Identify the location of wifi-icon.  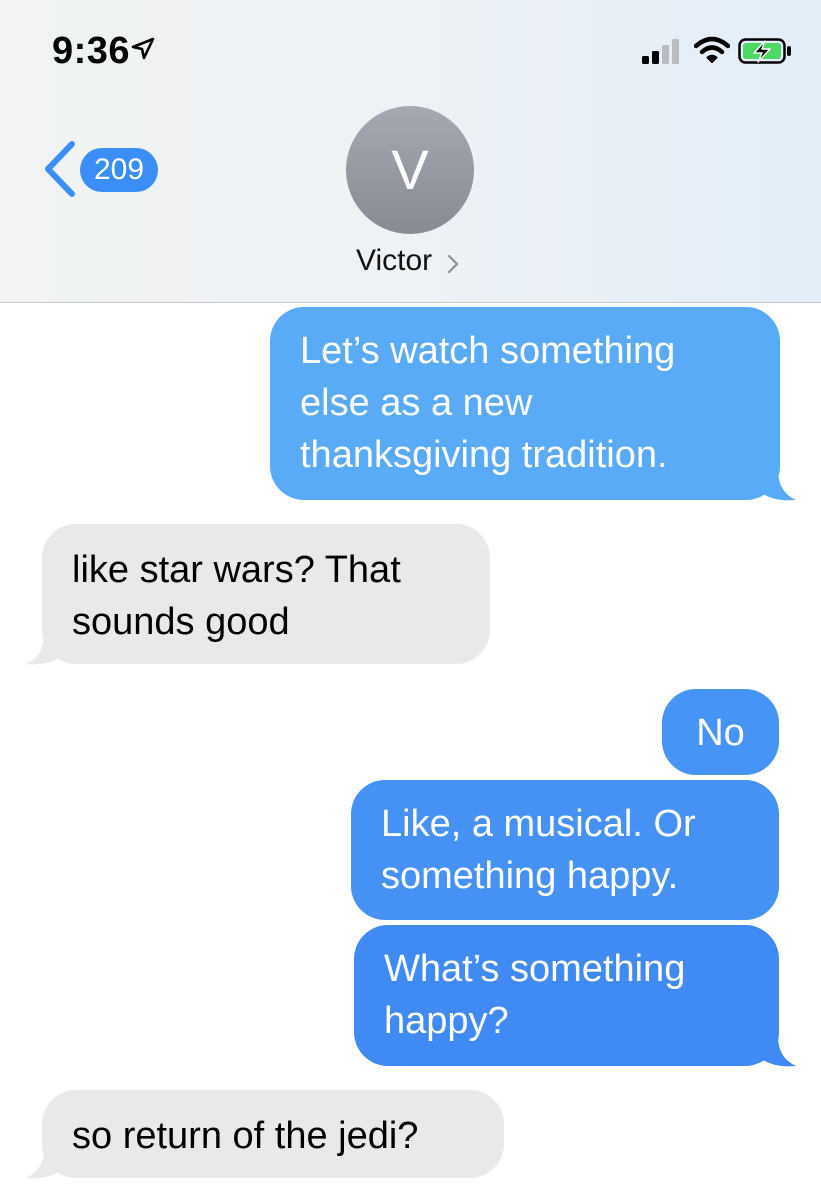
(712, 49).